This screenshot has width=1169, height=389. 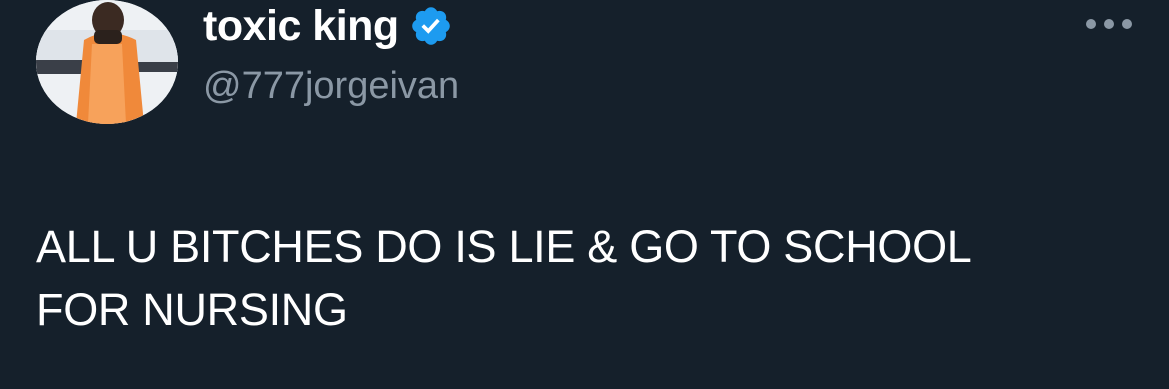 I want to click on tweet-text-line: ALL U BITCHES DO IS LIE & GO TO SCHOOL, so click(x=504, y=246).